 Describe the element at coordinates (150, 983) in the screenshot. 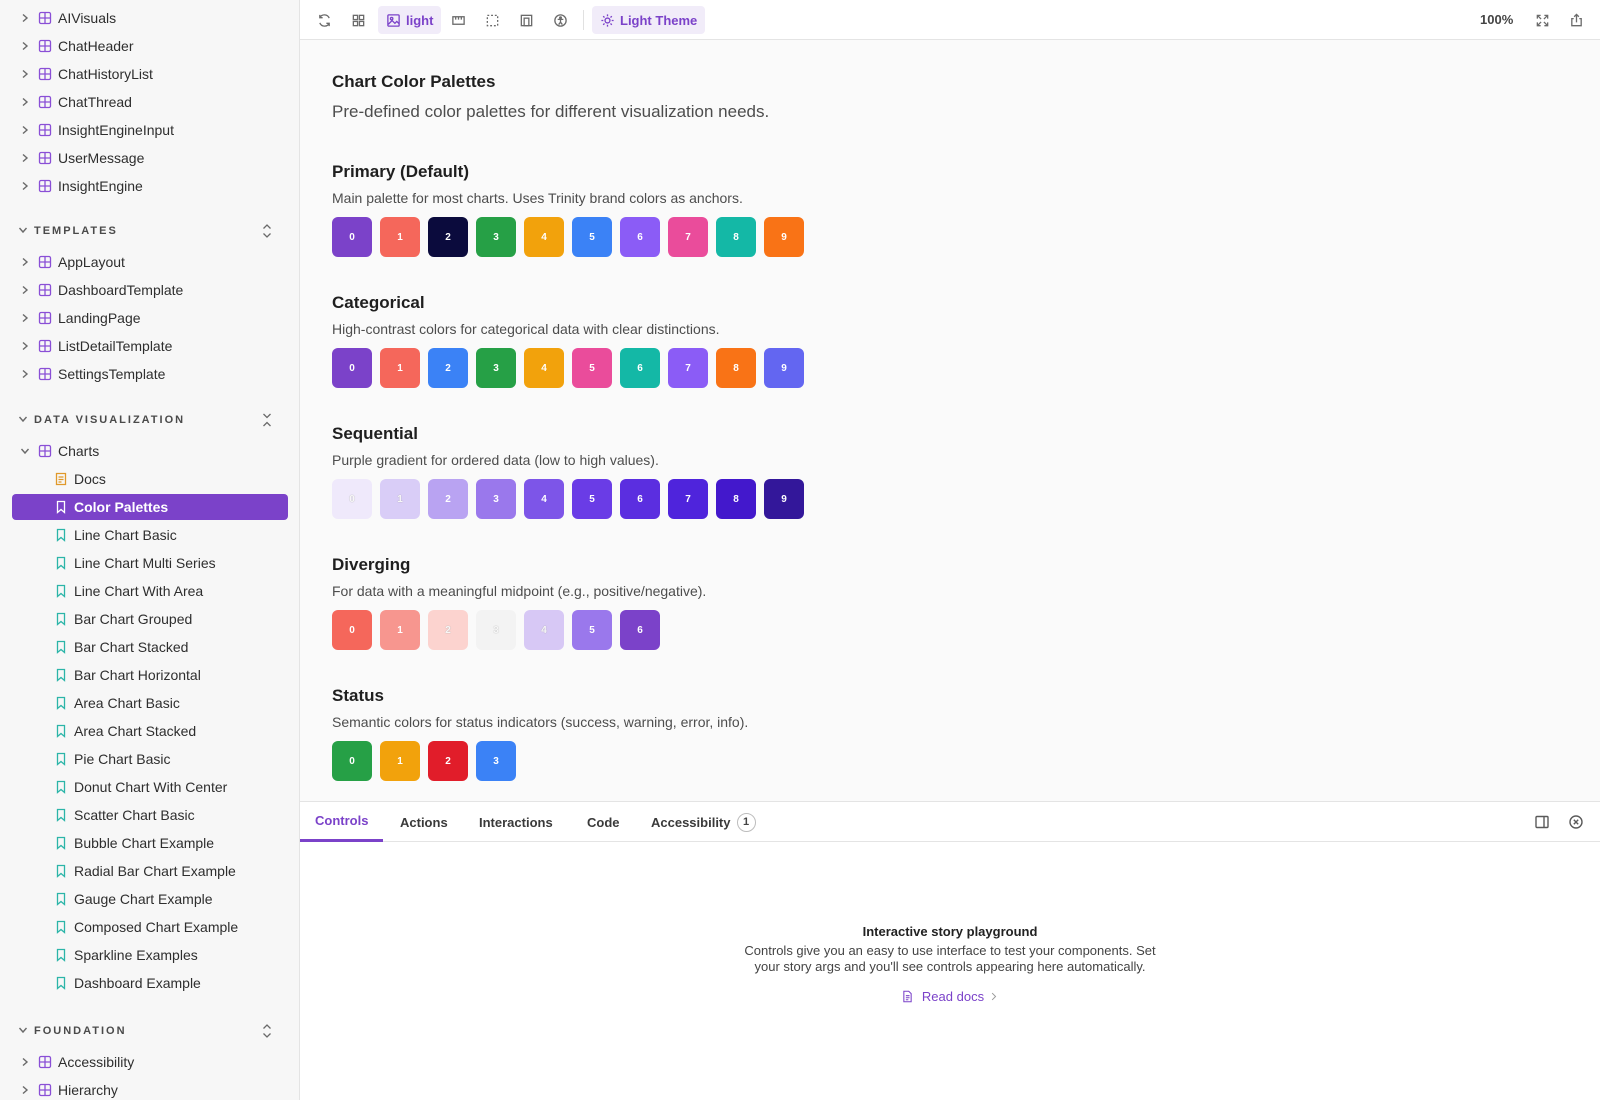

I see `sidebar-story-dashboard-example: Dashboard Example` at that location.